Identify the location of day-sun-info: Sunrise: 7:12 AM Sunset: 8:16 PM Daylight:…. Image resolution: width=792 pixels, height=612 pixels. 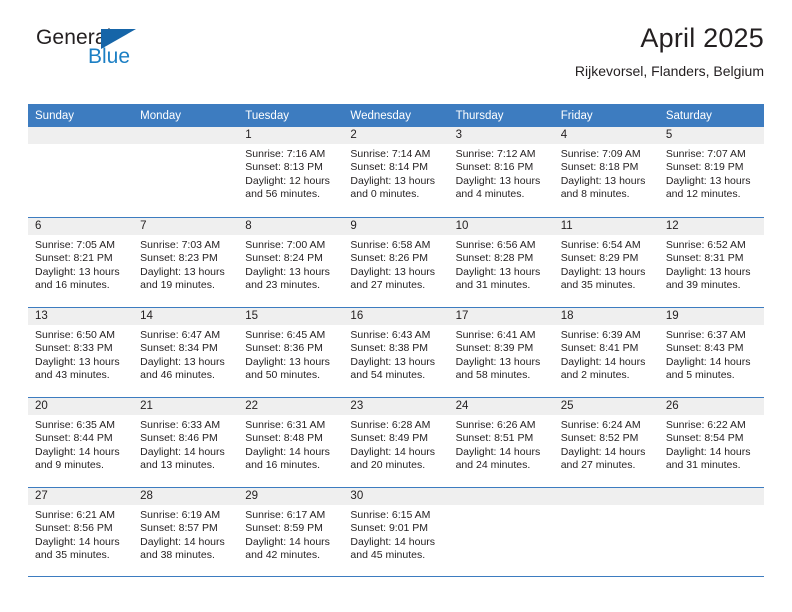
(502, 175).